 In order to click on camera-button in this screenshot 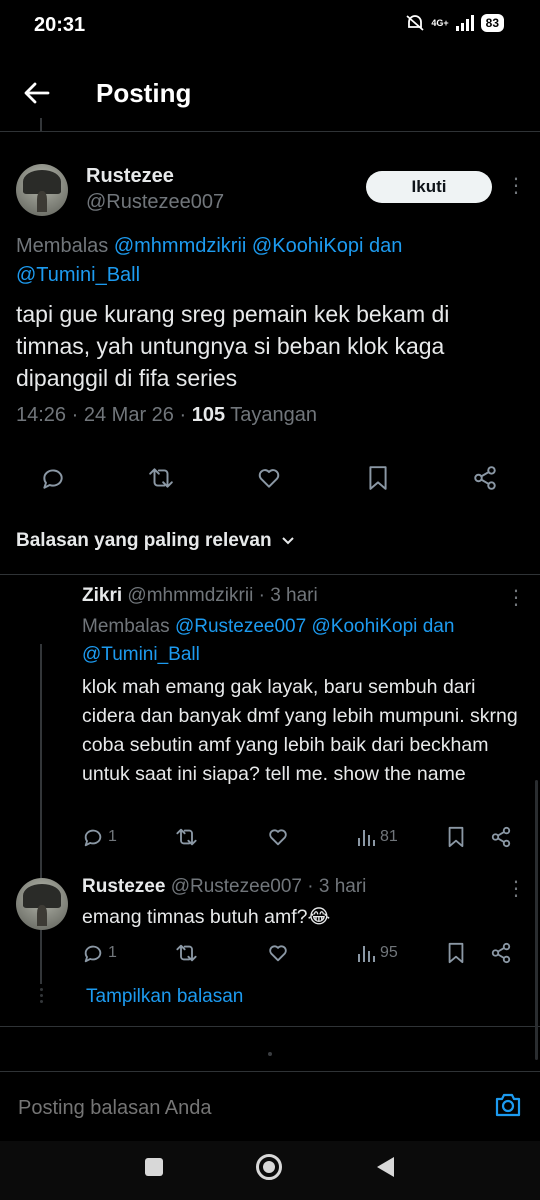, I will do `click(508, 1105)`.